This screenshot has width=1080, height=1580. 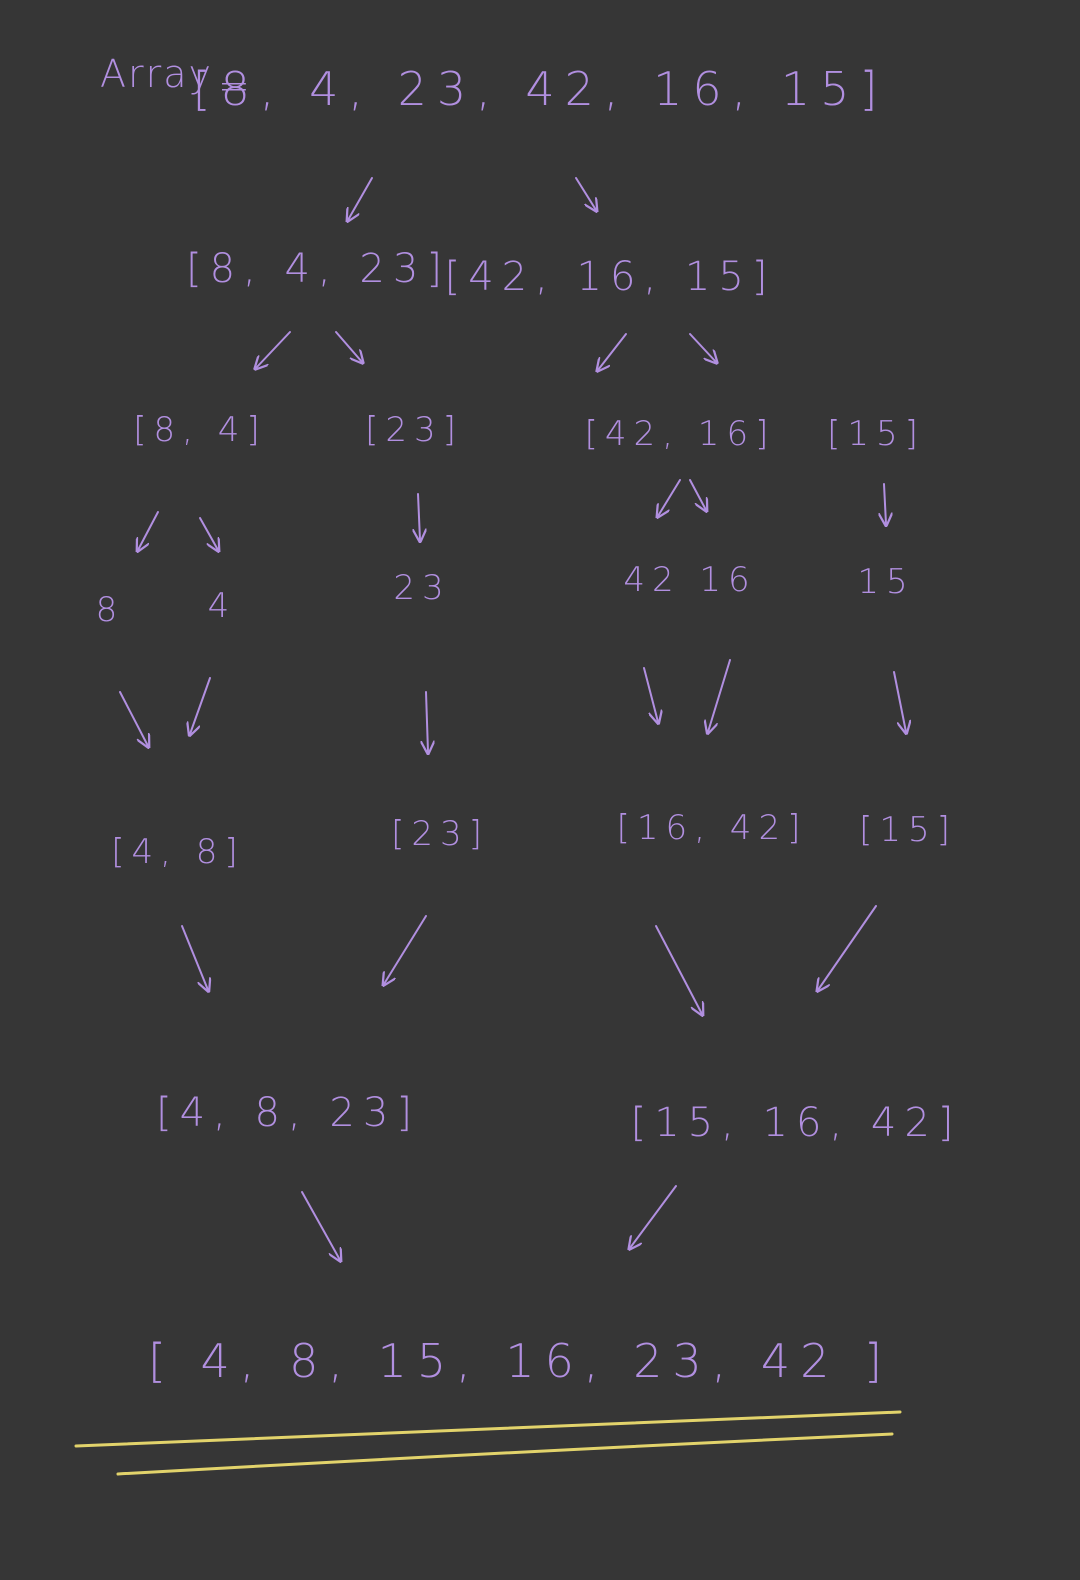 What do you see at coordinates (680, 434) in the screenshot?
I see `split2-c: [42, 16]` at bounding box center [680, 434].